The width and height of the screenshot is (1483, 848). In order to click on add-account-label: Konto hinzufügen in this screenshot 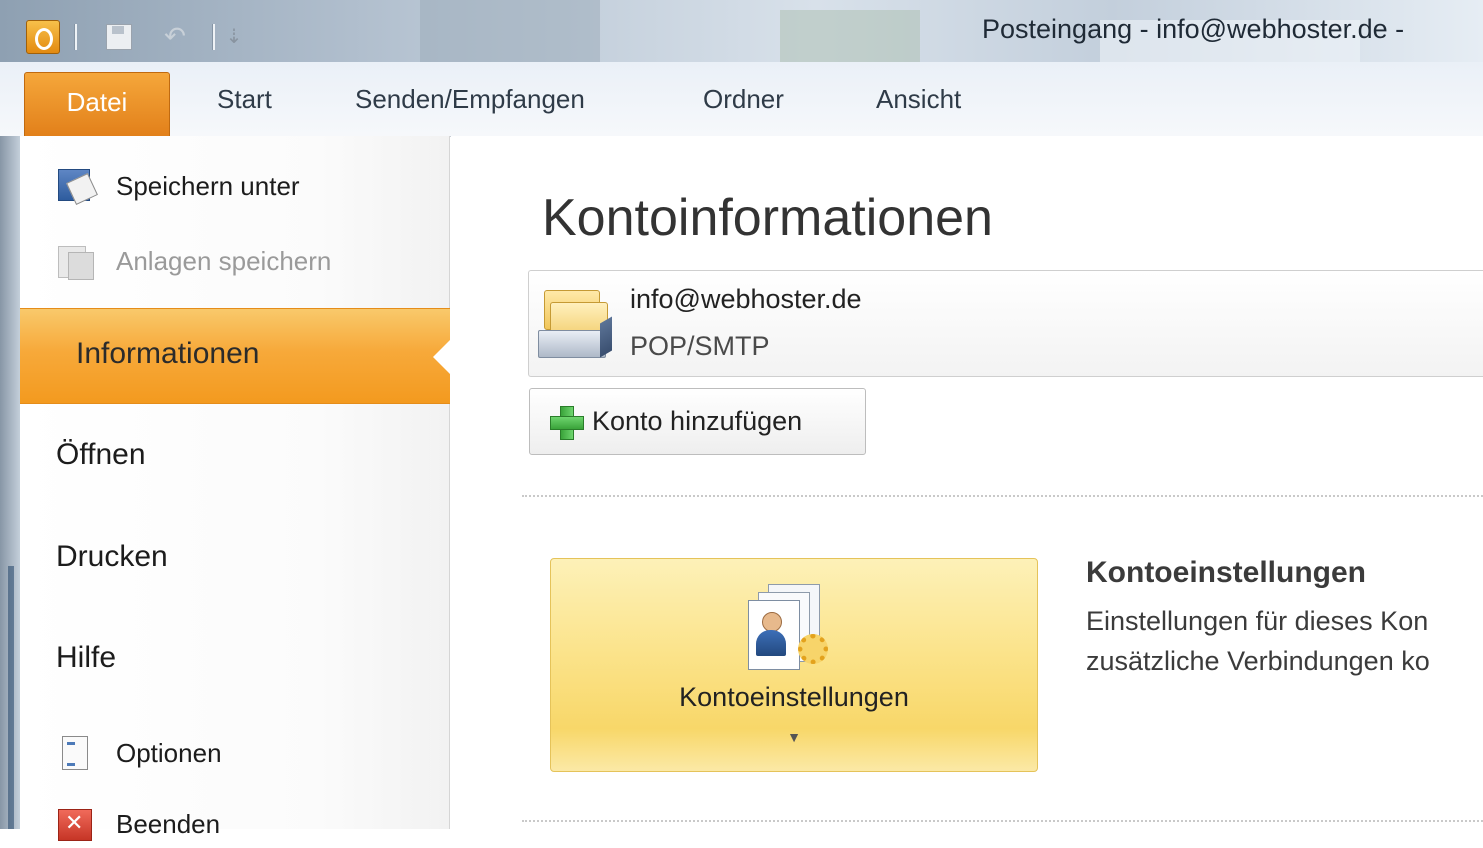, I will do `click(697, 421)`.